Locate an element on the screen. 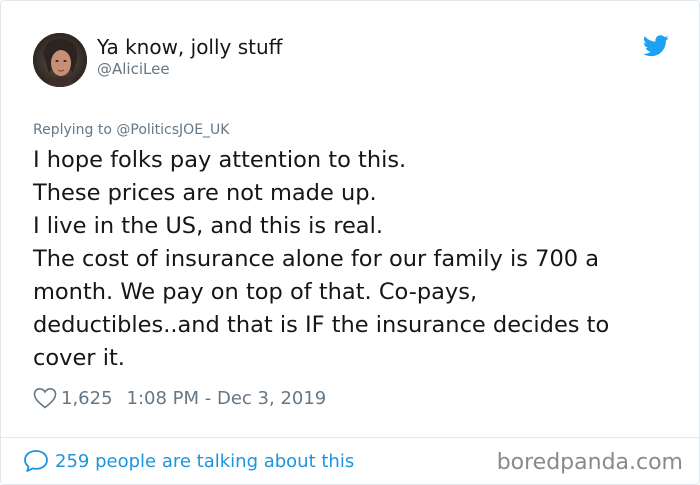 The image size is (700, 485). tweet-meta: 1,625 1:08 PM - Dec 3, 2019 is located at coordinates (179, 398).